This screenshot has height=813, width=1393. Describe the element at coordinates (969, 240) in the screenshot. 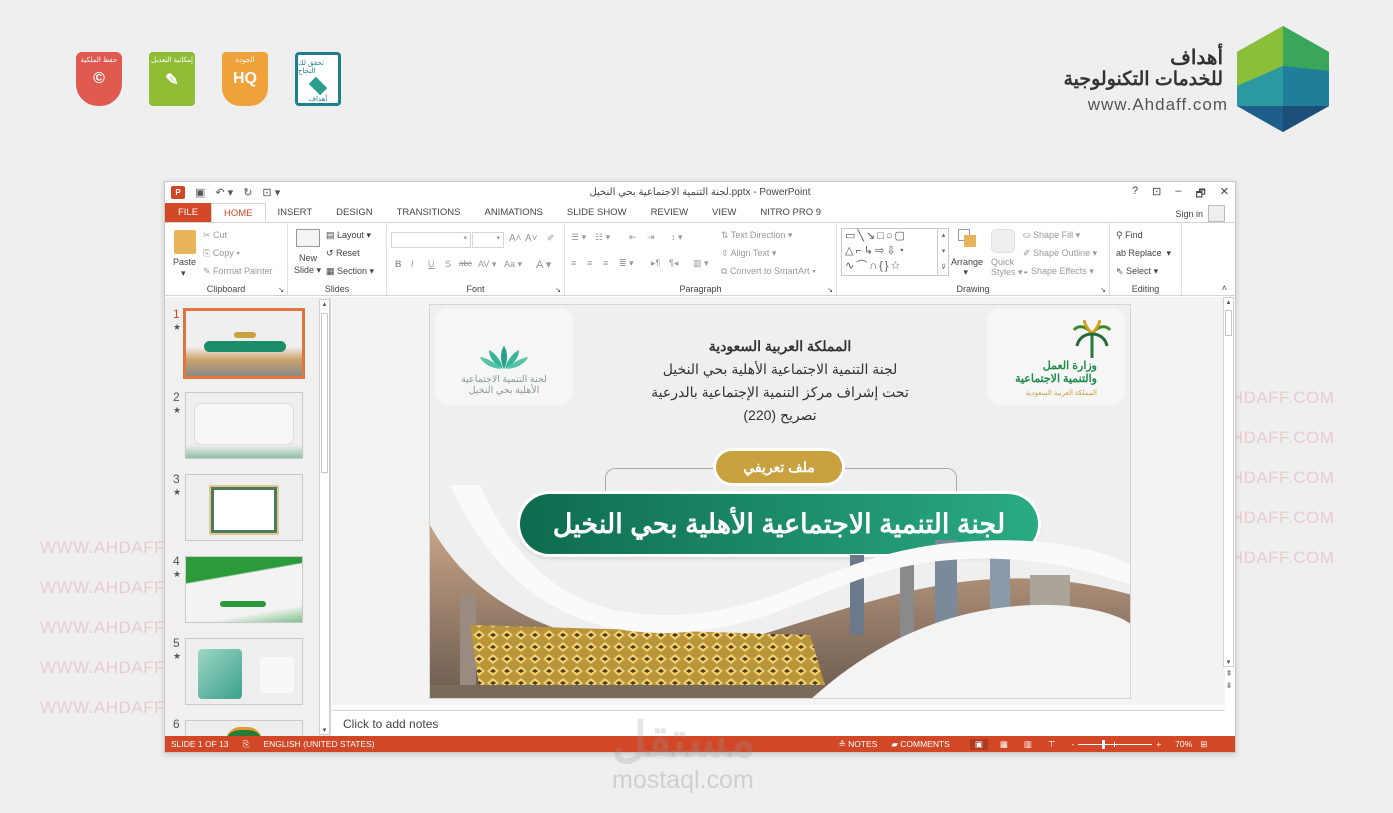

I see `arrange-icon` at that location.